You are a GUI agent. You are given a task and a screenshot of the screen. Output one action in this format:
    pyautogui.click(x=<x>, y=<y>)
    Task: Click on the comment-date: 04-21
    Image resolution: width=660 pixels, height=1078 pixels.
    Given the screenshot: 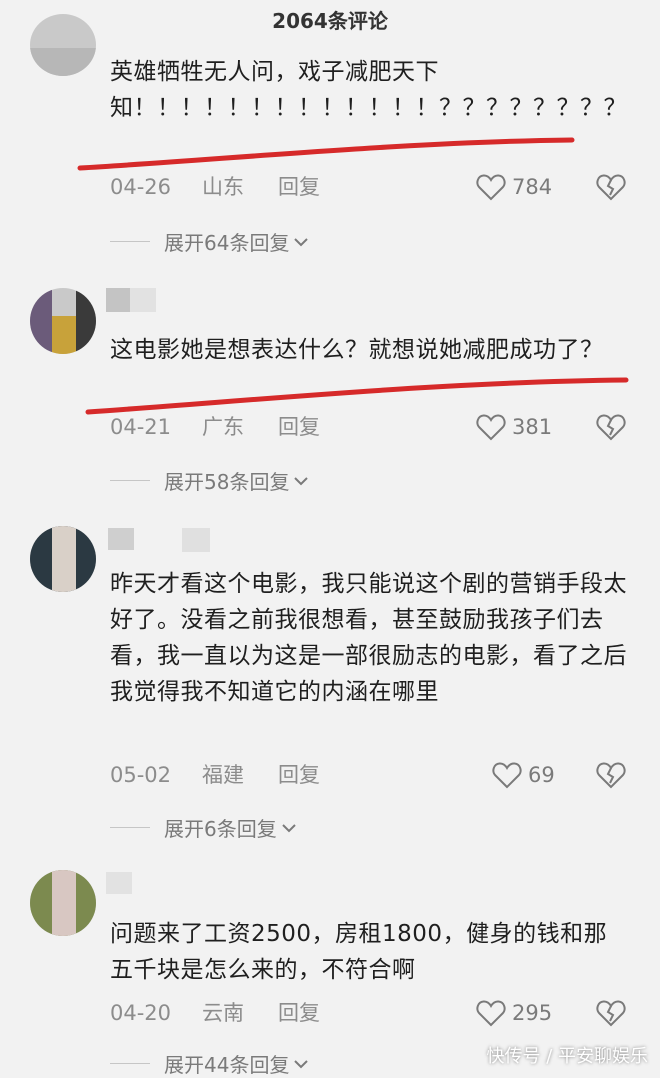 What is the action you would take?
    pyautogui.click(x=141, y=427)
    